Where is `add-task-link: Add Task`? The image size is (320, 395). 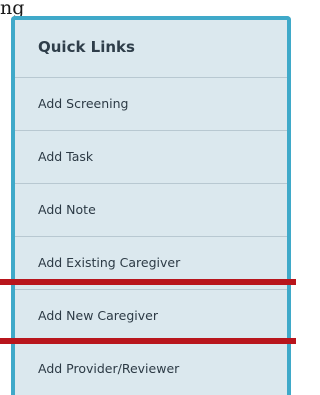 add-task-link: Add Task is located at coordinates (151, 157).